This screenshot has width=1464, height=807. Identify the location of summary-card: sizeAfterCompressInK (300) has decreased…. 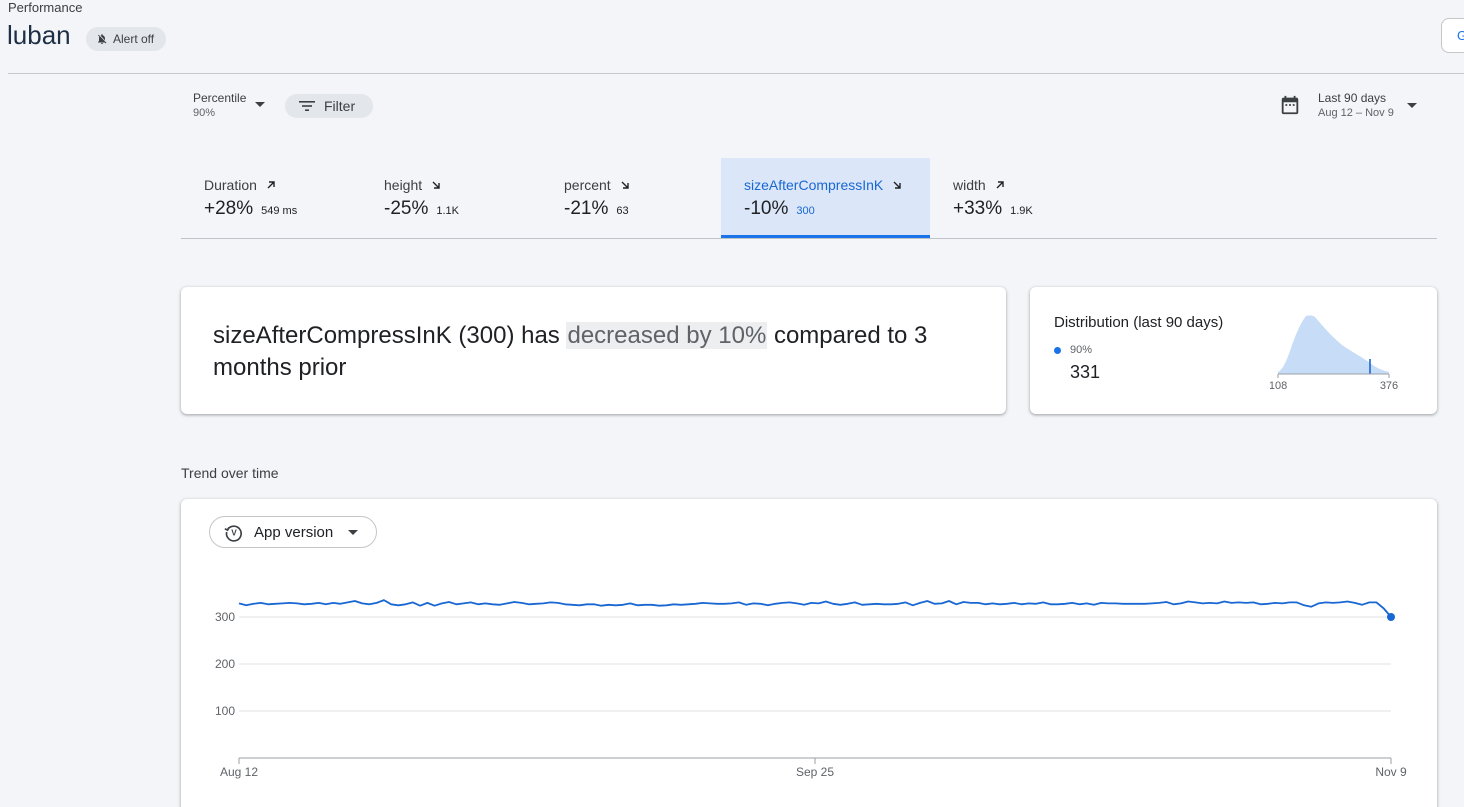
(593, 350).